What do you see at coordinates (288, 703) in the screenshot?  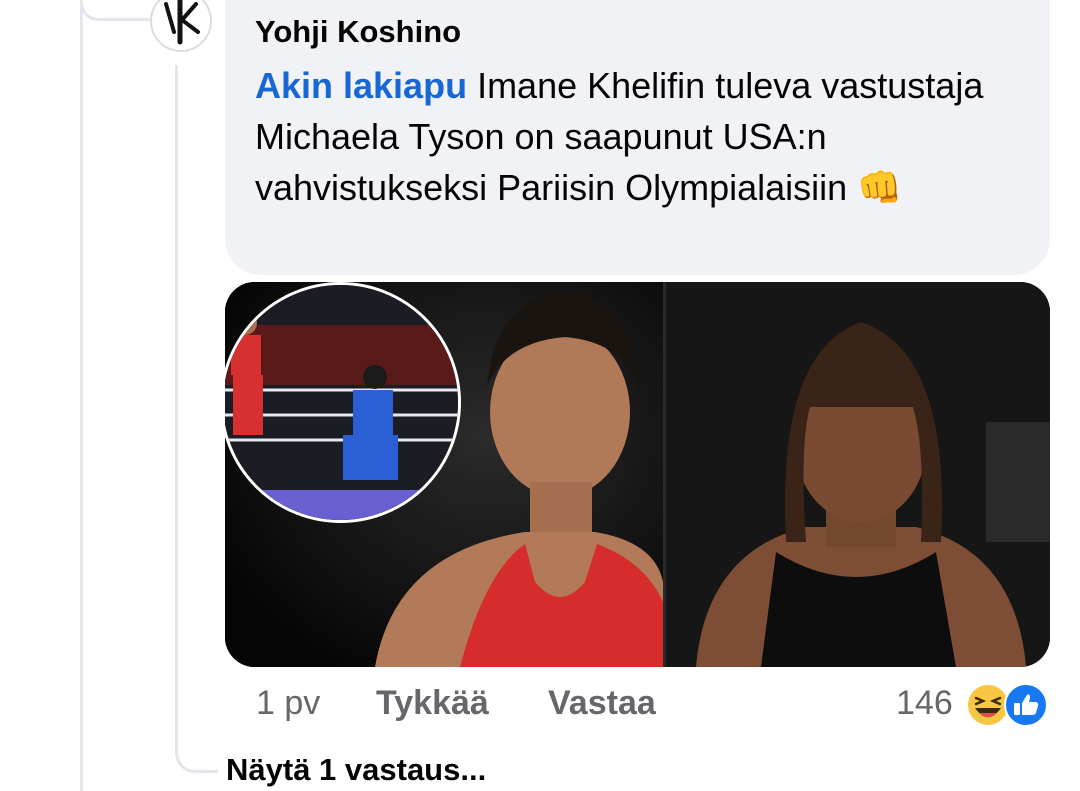 I see `comment-time: 1 pv` at bounding box center [288, 703].